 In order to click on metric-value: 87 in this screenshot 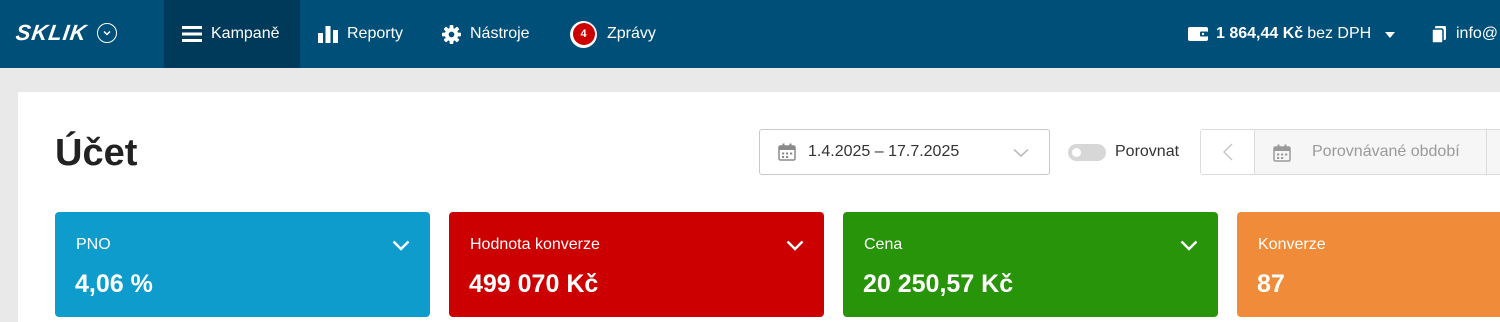, I will do `click(1271, 284)`.